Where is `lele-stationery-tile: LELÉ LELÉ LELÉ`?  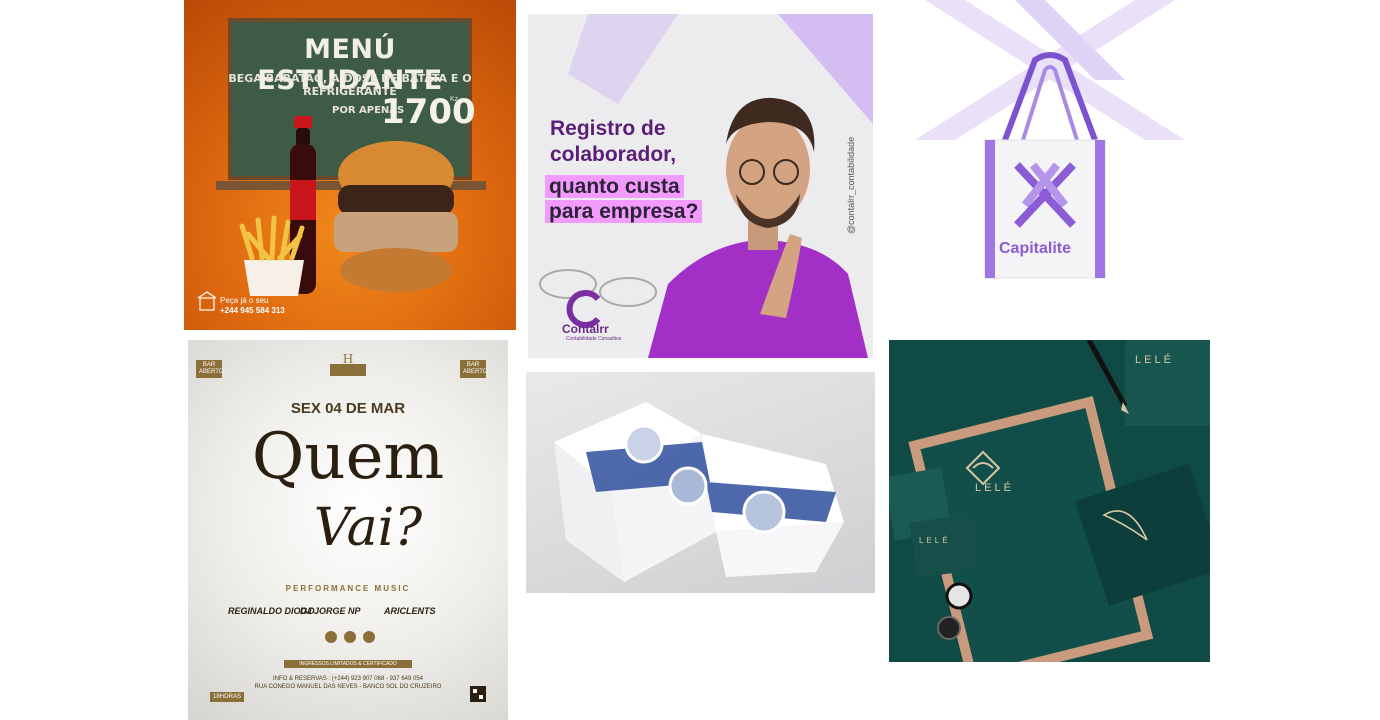
lele-stationery-tile: LELÉ LELÉ LELÉ is located at coordinates (1049, 501).